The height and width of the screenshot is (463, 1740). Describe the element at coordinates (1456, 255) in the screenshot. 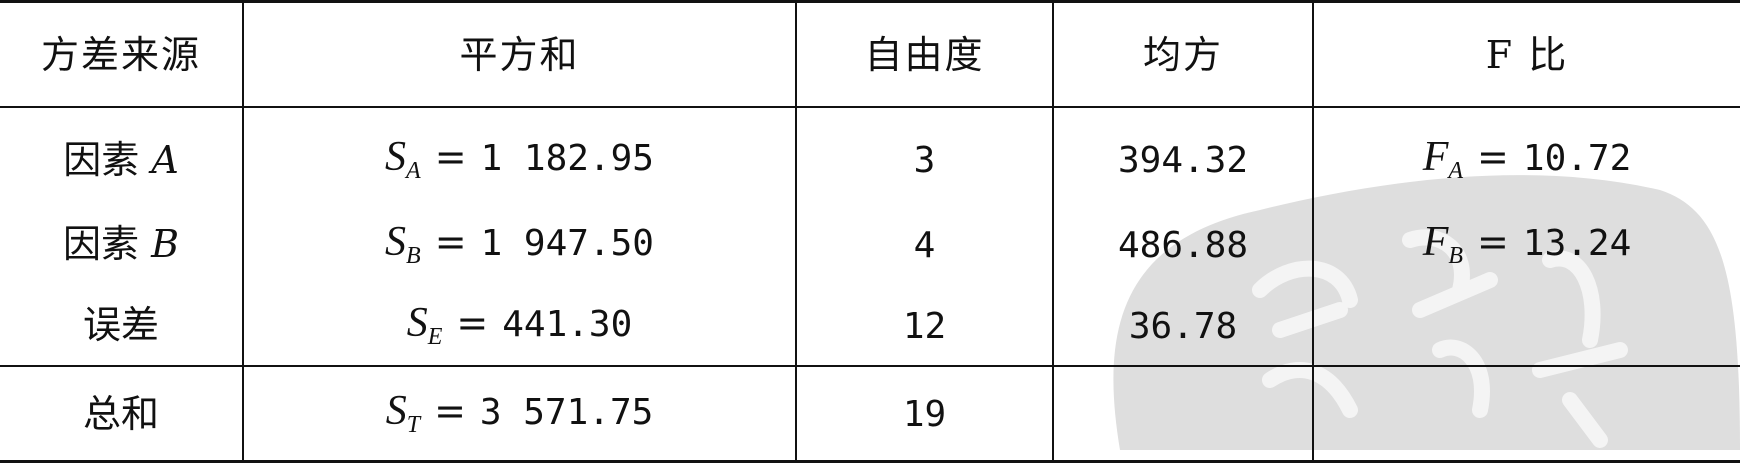

I see `f-subscript: B` at that location.